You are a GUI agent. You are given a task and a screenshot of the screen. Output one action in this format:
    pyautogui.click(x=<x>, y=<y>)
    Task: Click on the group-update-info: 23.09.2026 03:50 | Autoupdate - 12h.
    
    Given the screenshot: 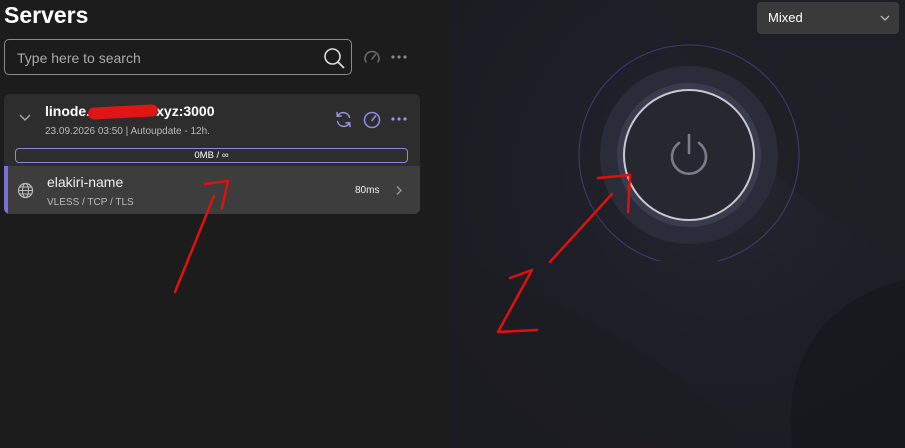 What is the action you would take?
    pyautogui.click(x=127, y=131)
    